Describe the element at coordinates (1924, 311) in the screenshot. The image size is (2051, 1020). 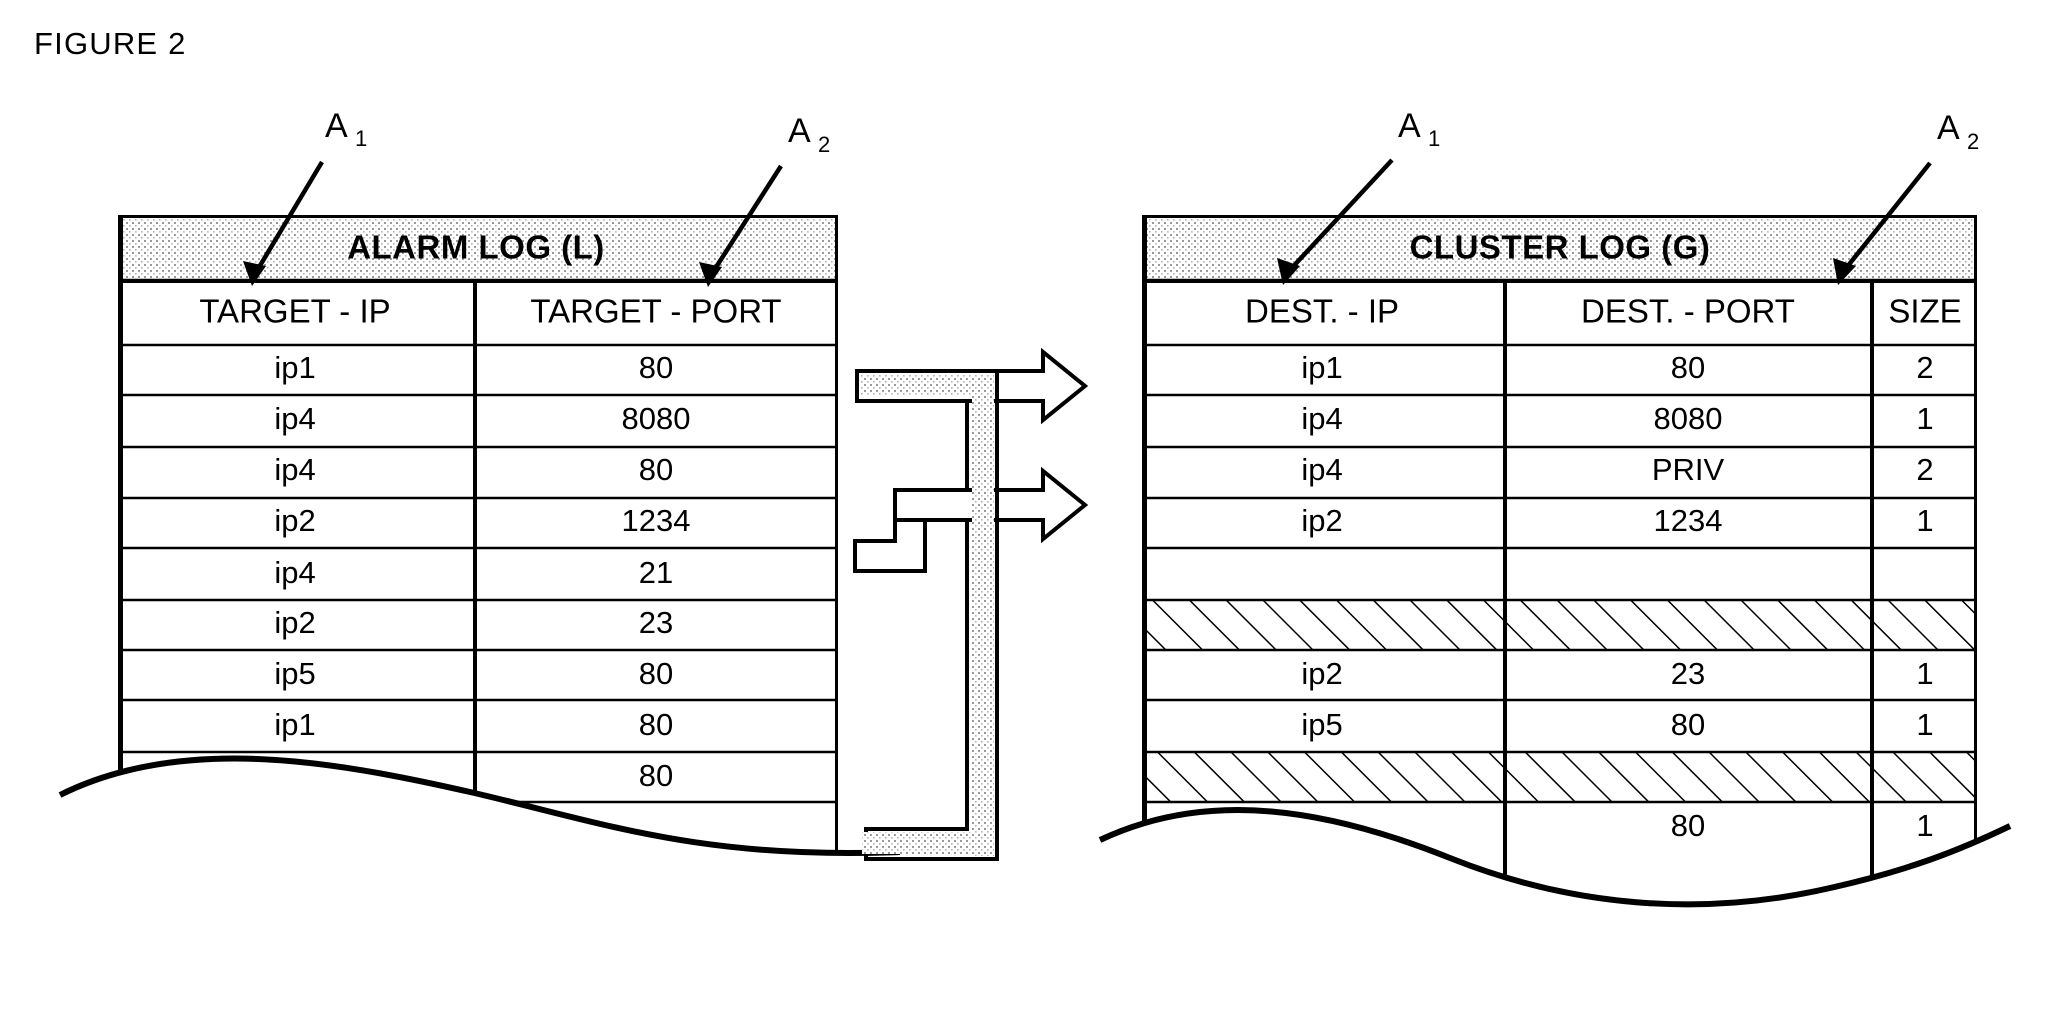
I see `cluster-log-header-size: SIZE` at that location.